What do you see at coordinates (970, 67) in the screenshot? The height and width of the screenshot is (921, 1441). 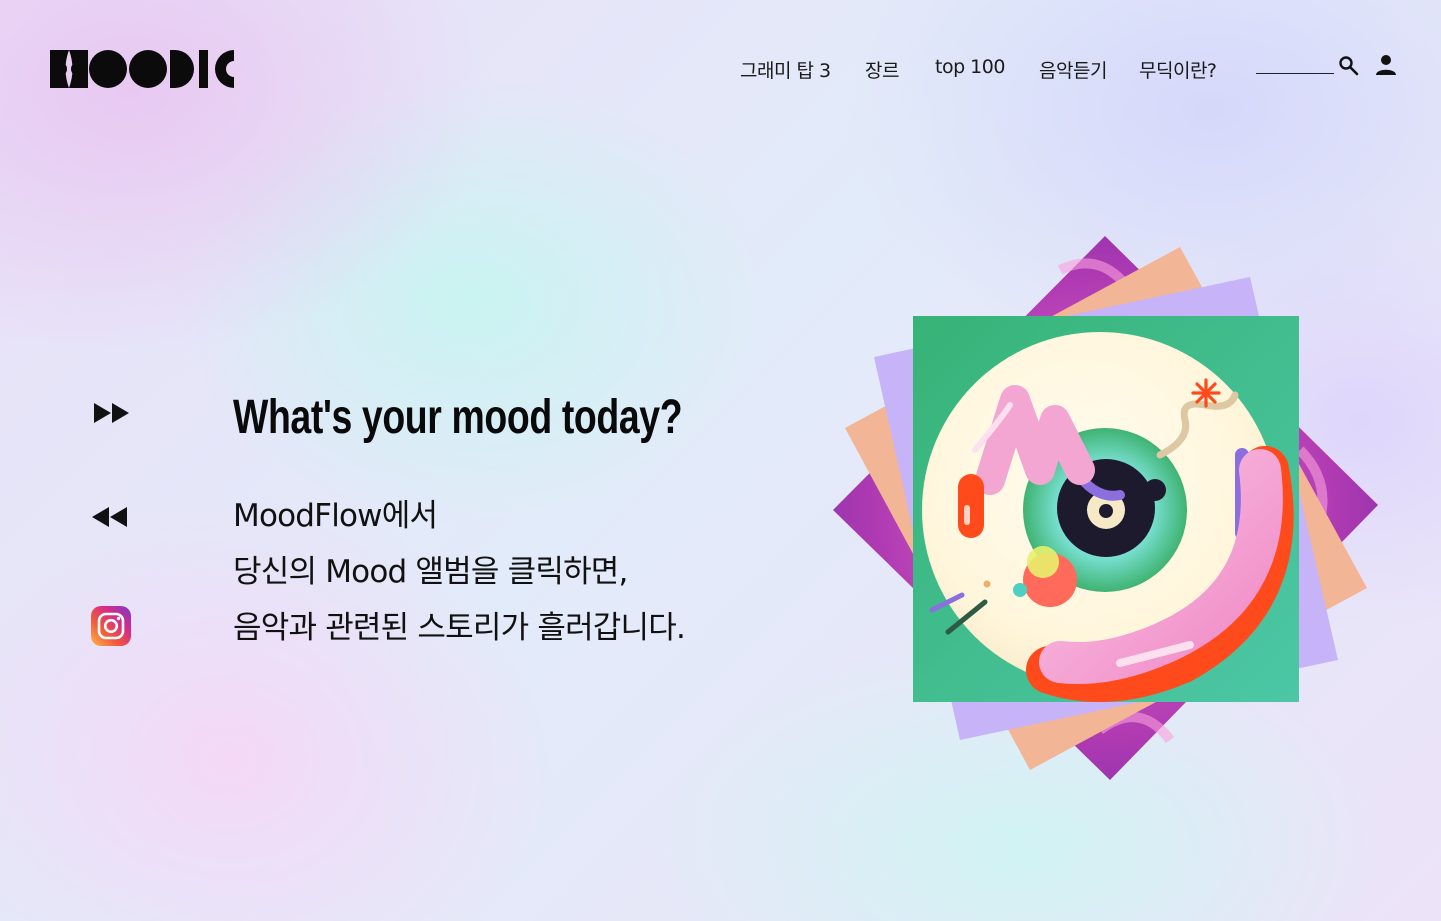 I see `nav-top100: top 100` at bounding box center [970, 67].